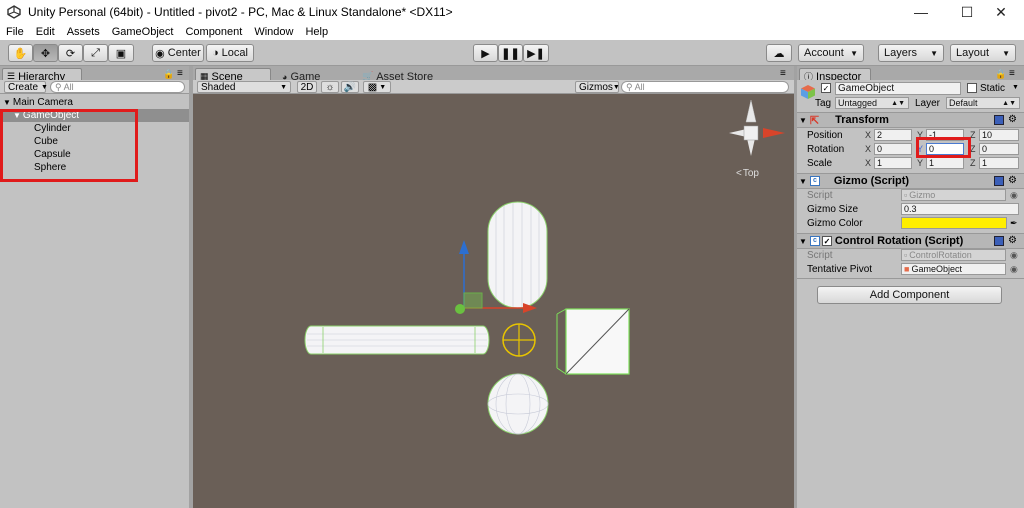  What do you see at coordinates (910, 255) in the screenshot?
I see `control-rotation-script-row: Script ▫ ControlRotation ◉` at bounding box center [910, 255].